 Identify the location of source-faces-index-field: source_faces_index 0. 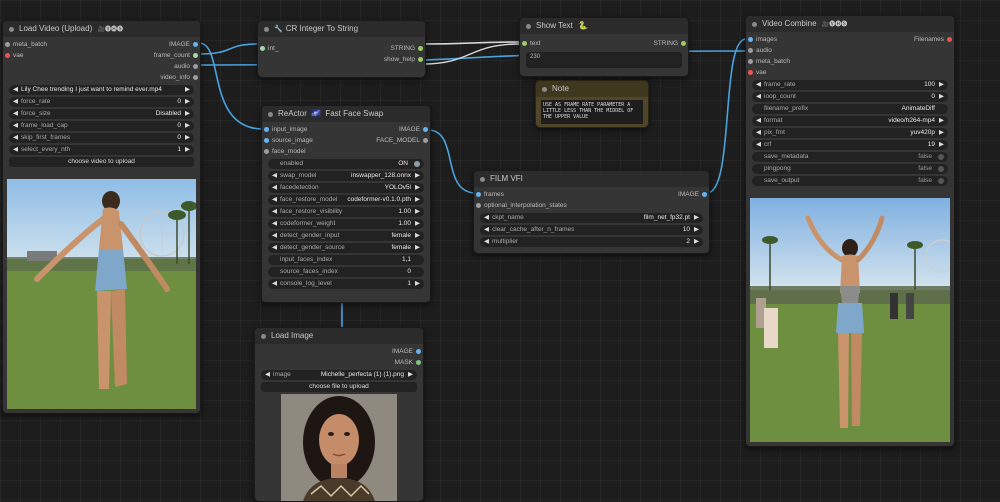
(346, 272).